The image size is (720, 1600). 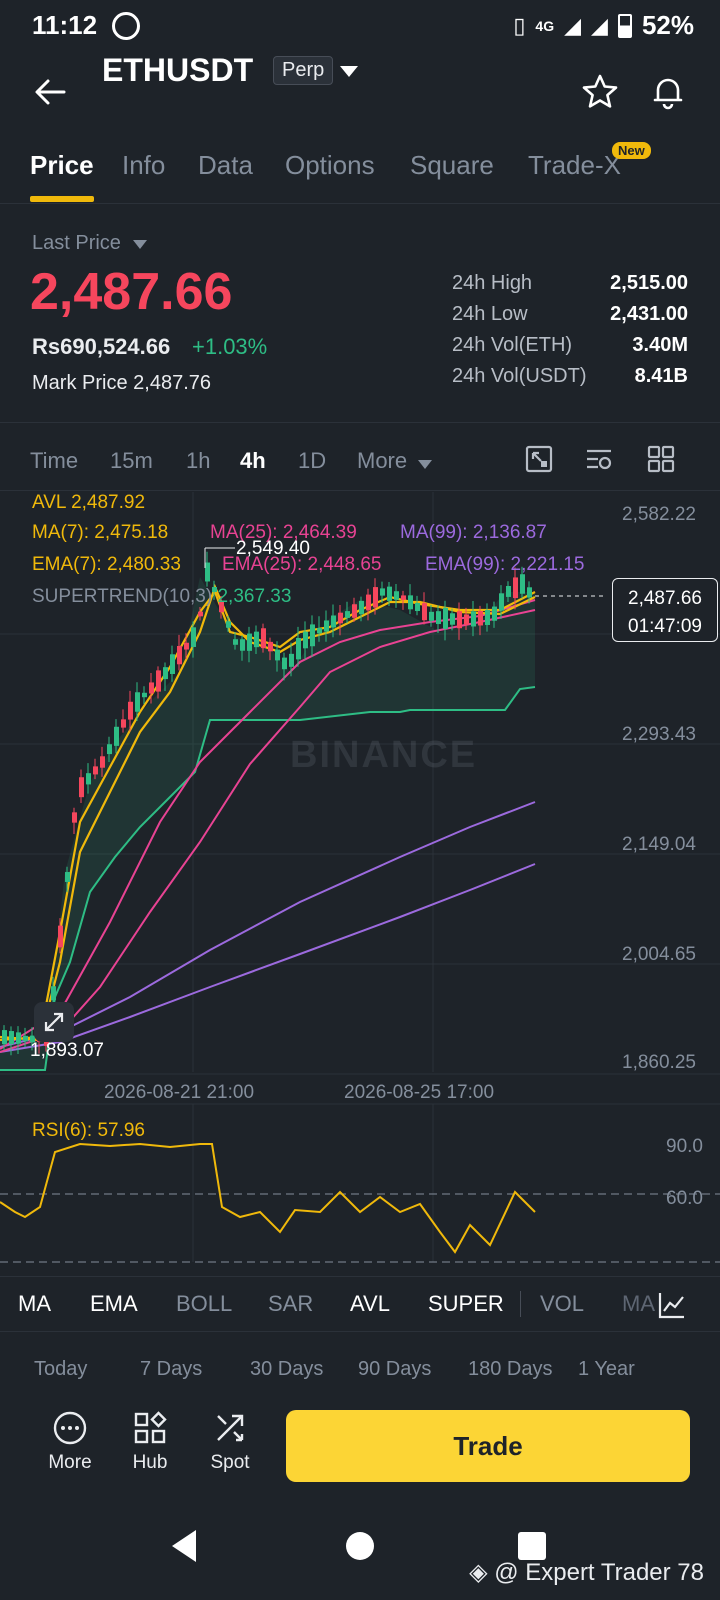 I want to click on timeframe-4h: 4h, so click(x=253, y=461).